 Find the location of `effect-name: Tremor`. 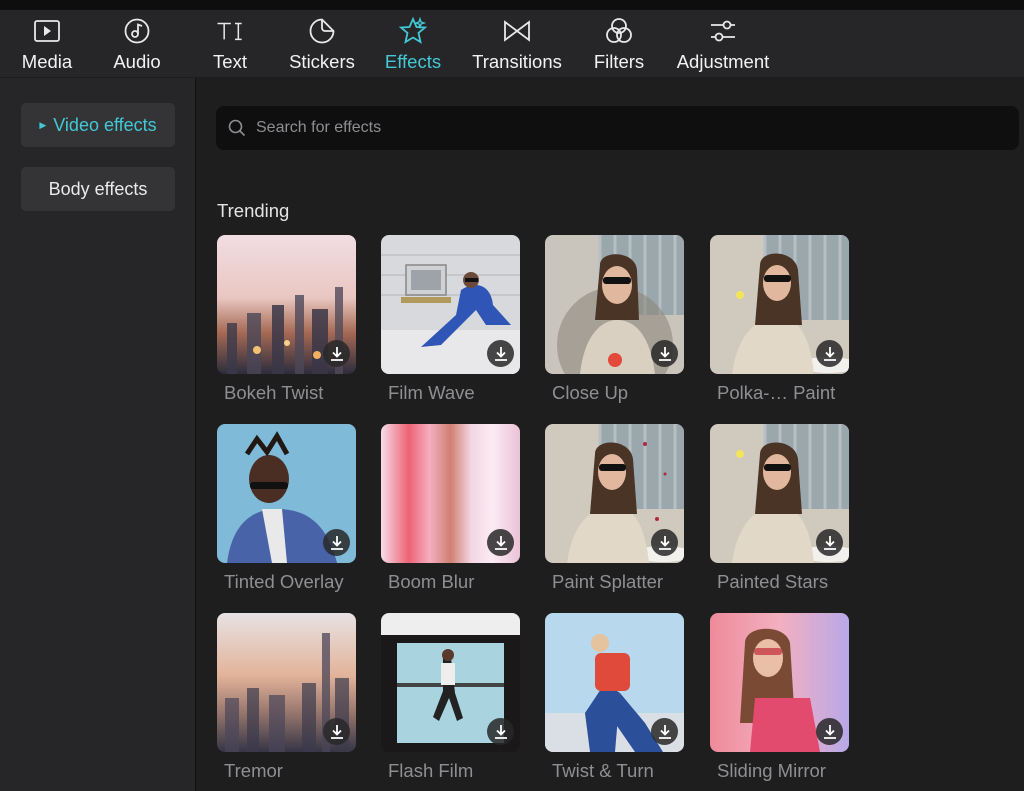

effect-name: Tremor is located at coordinates (253, 770).